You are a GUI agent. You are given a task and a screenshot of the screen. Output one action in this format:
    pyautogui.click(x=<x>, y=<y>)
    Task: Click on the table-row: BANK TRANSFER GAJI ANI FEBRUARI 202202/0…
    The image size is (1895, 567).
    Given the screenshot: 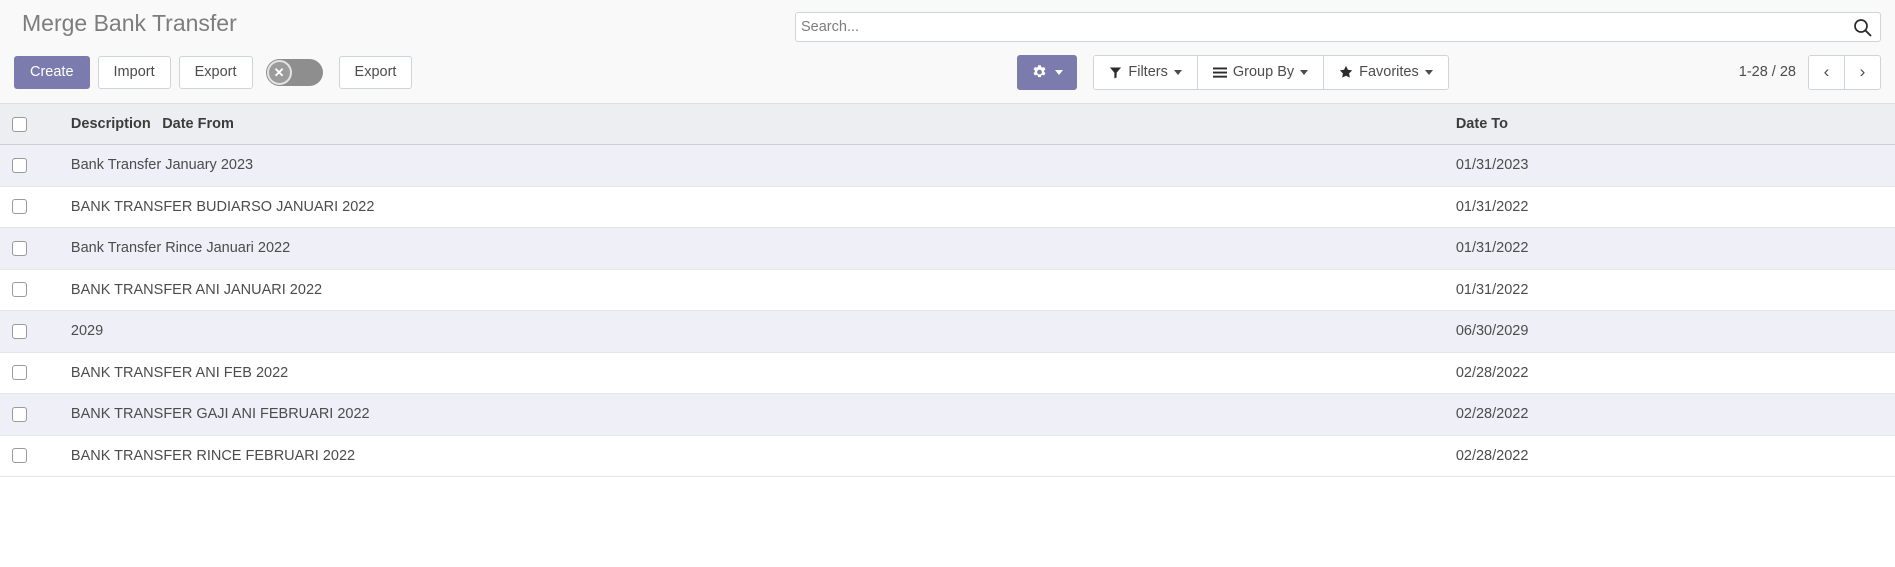 What is the action you would take?
    pyautogui.click(x=947, y=414)
    